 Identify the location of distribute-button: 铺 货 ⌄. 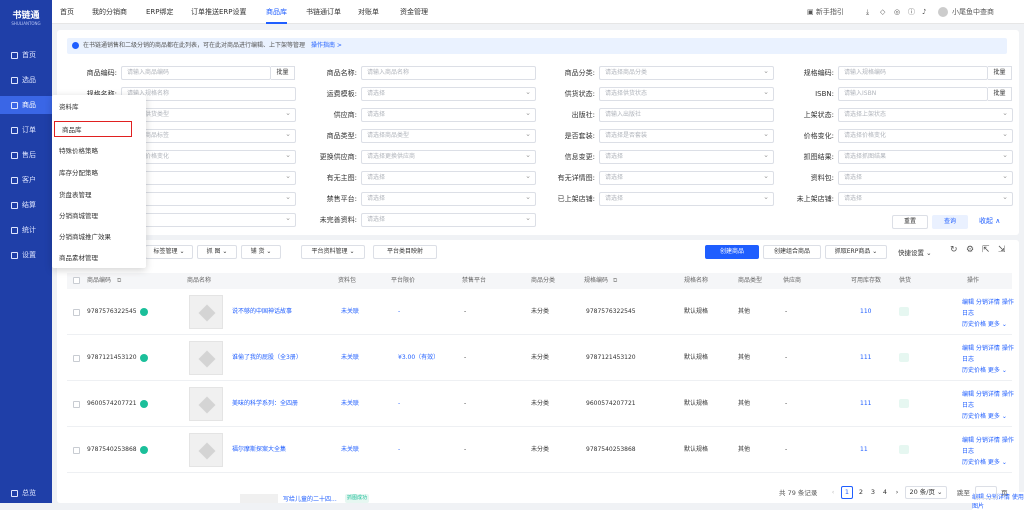
(261, 252).